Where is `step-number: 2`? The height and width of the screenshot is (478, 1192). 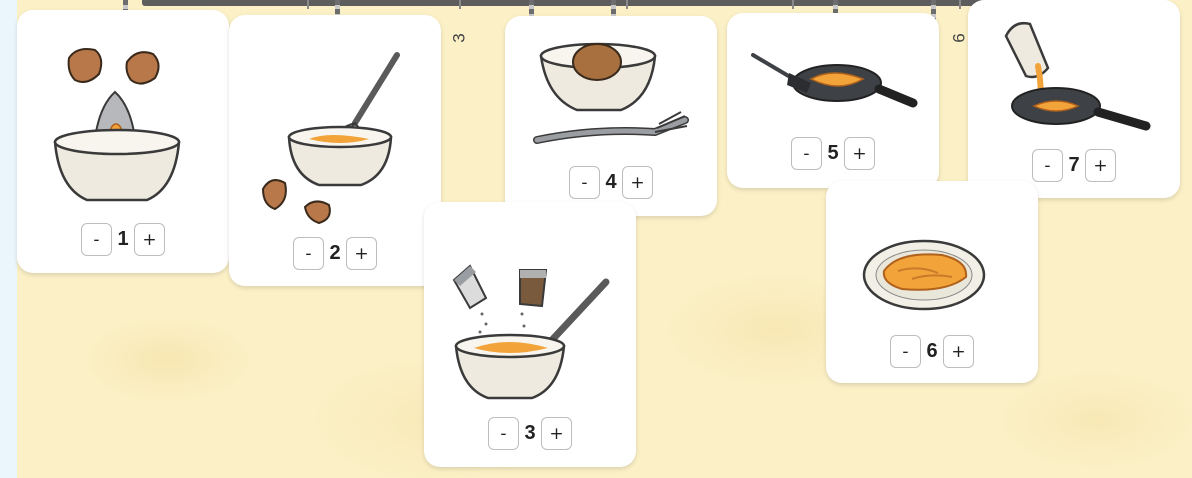
step-number: 2 is located at coordinates (335, 253).